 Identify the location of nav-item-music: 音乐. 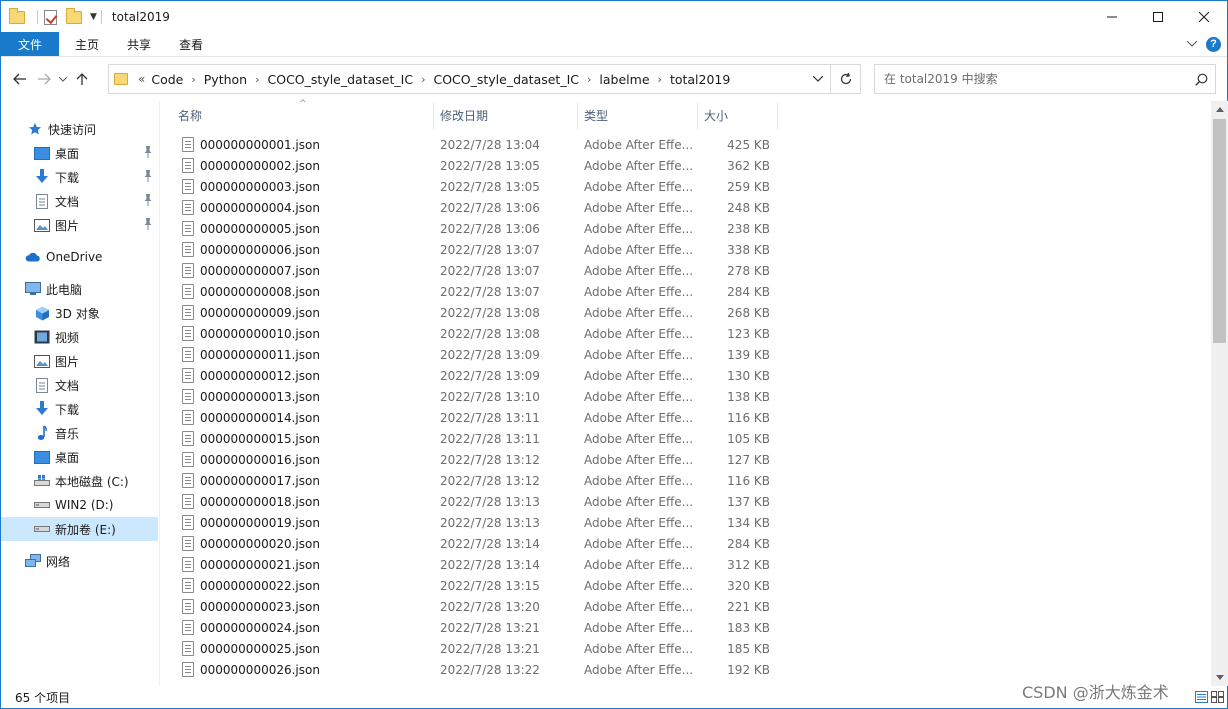
(79, 433).